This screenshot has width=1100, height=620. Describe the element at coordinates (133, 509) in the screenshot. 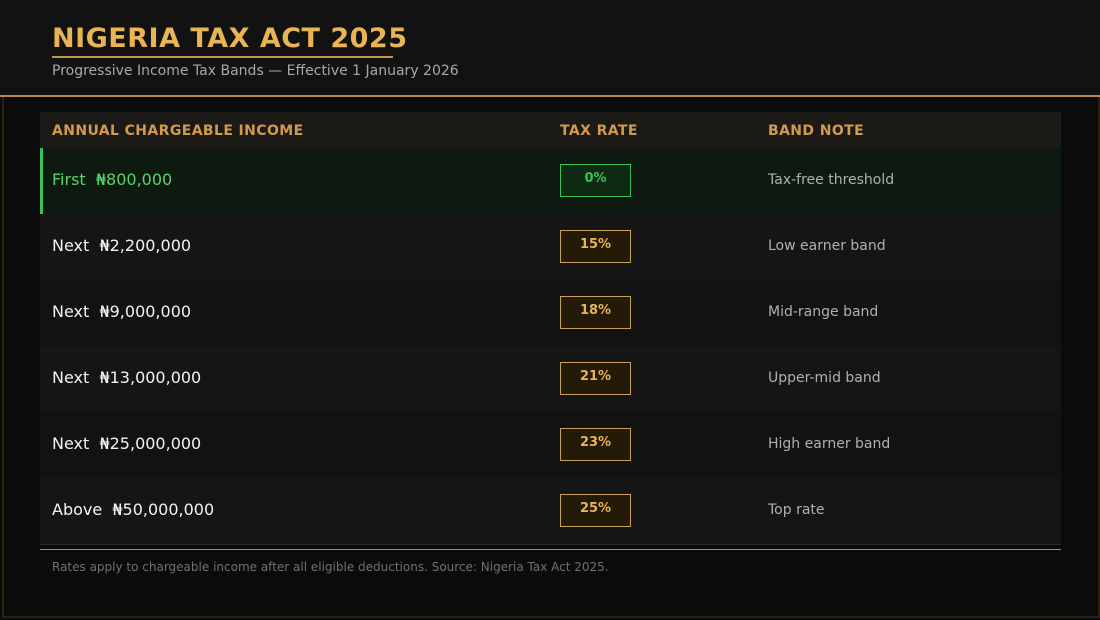

I see `income-cell: Above ₦50,000,000` at that location.